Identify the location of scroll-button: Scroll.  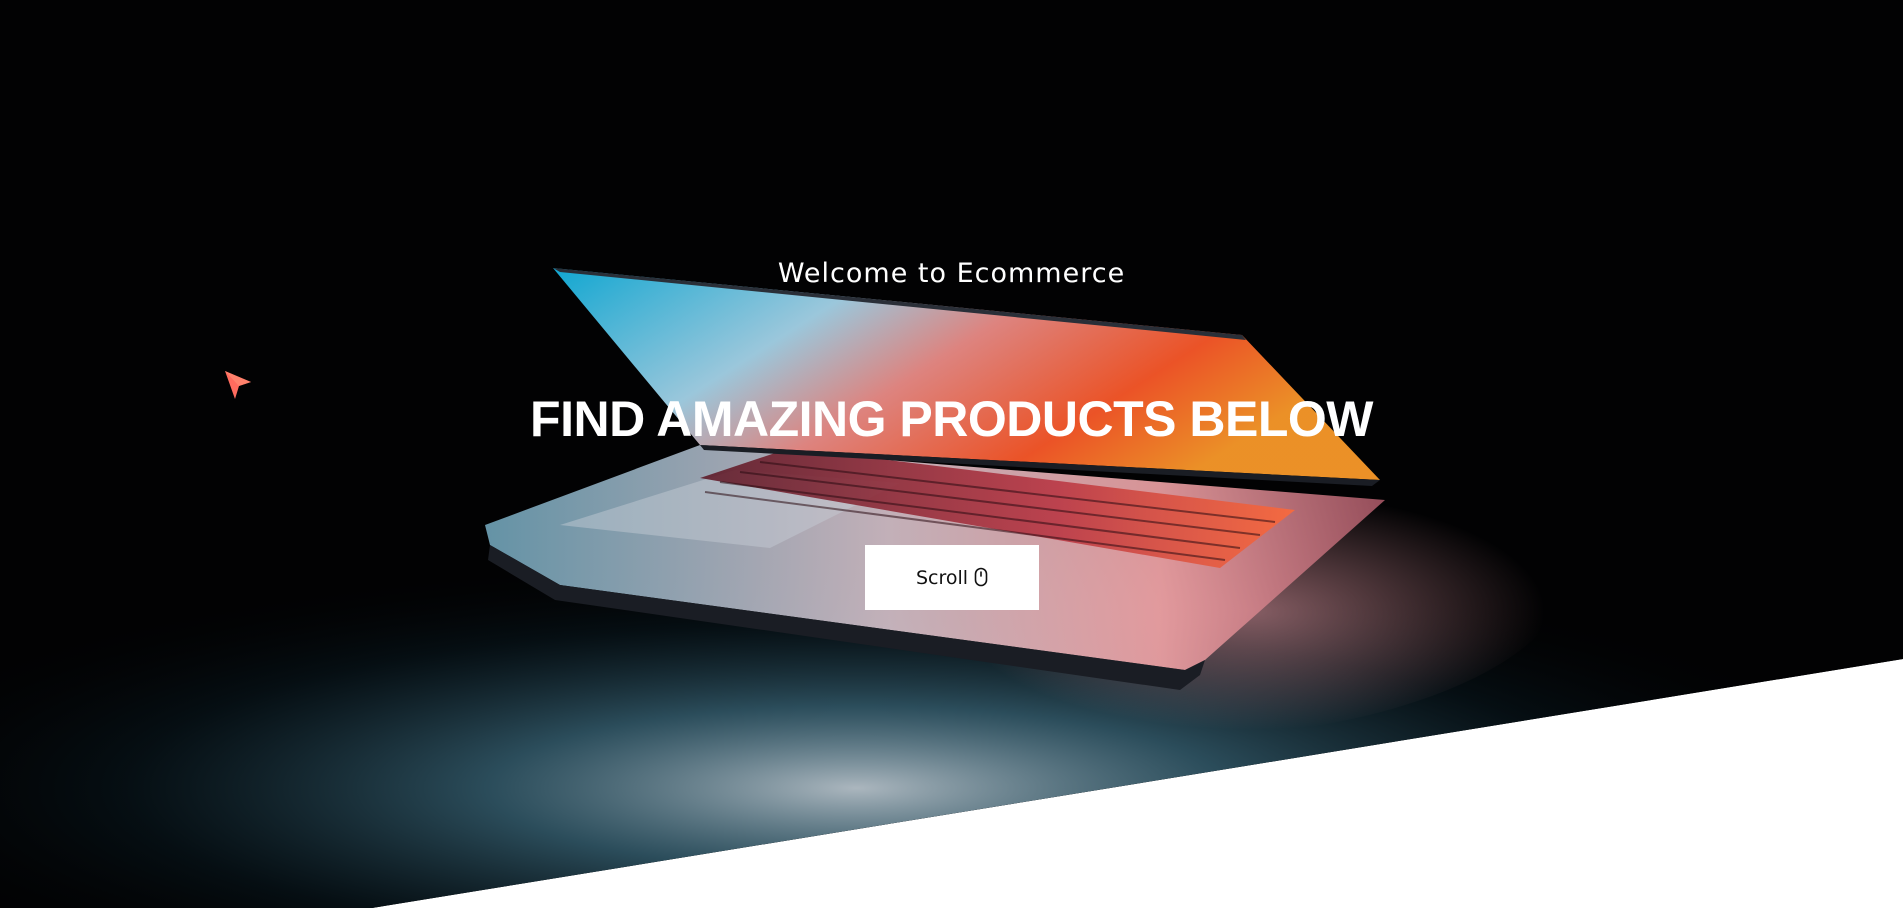
(952, 577).